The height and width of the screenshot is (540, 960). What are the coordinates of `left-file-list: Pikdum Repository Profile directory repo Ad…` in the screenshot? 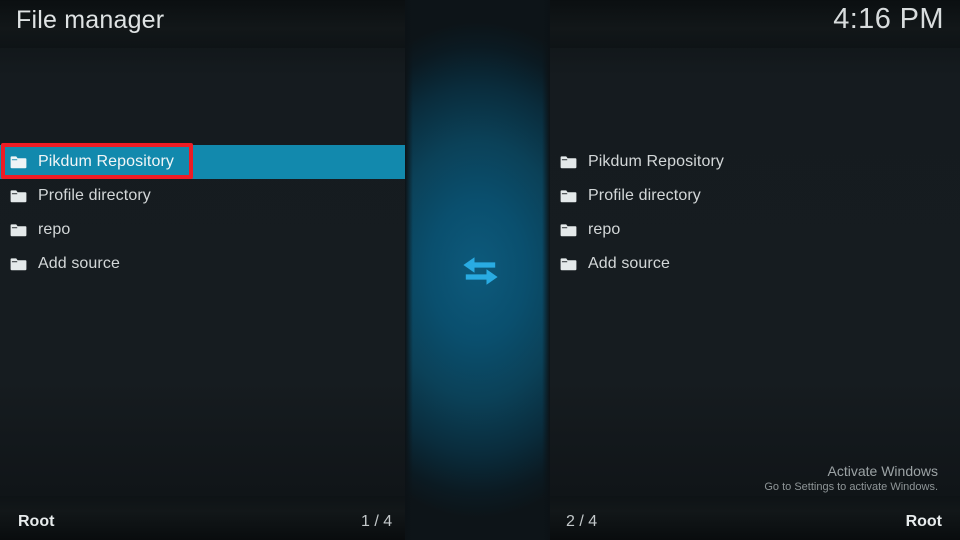 It's located at (202, 213).